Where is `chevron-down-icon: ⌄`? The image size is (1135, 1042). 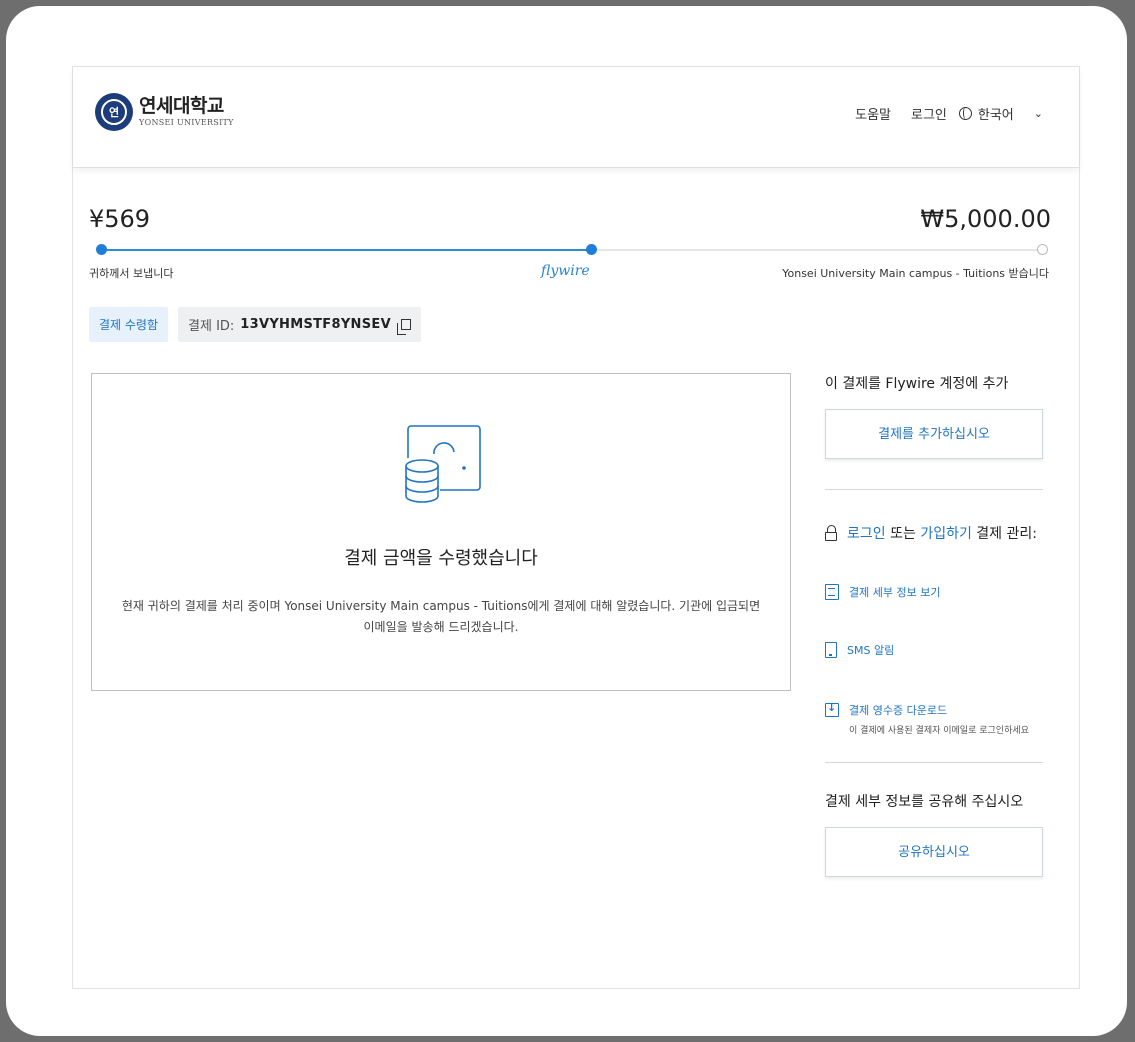 chevron-down-icon: ⌄ is located at coordinates (1038, 113).